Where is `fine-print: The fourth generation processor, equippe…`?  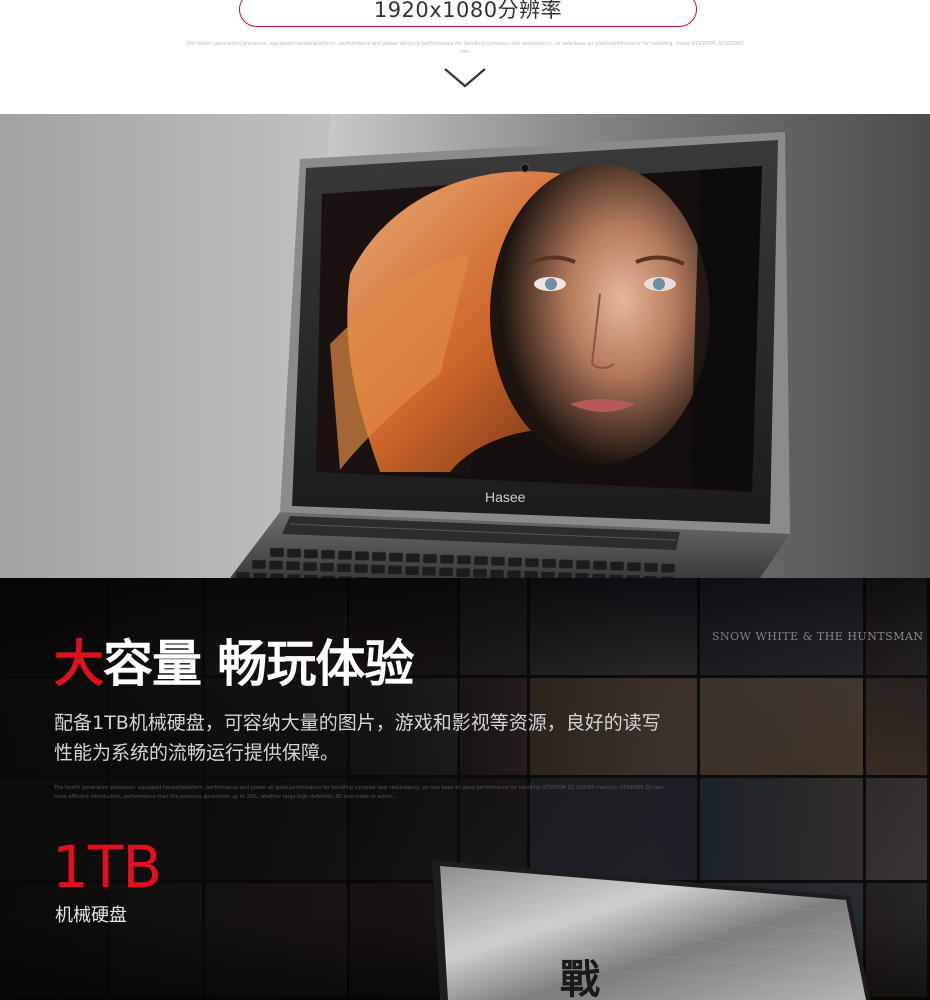
fine-print: The fourth generation processor, equippe… is located at coordinates (465, 48).